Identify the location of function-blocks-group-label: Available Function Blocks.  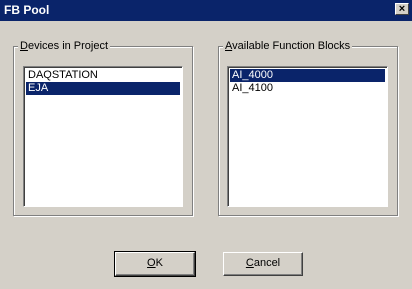
(288, 46).